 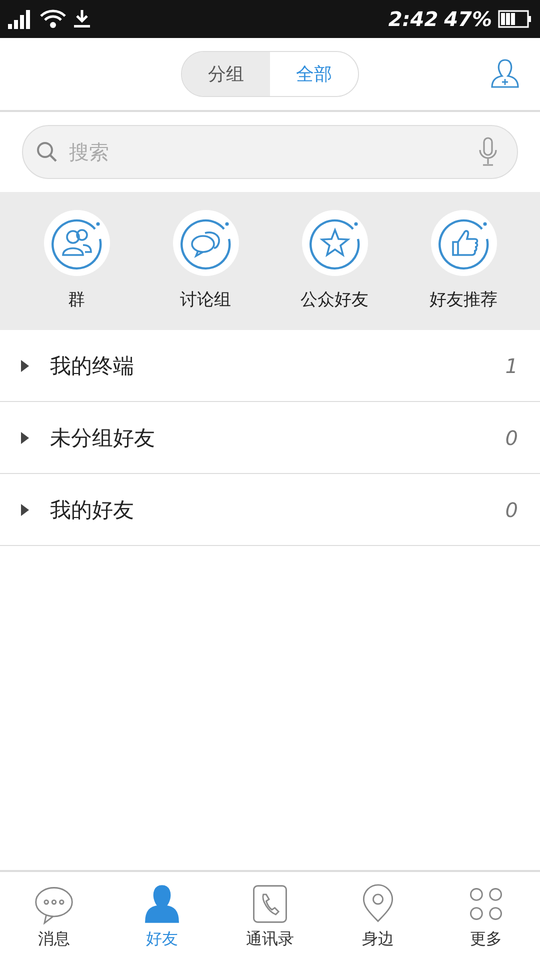 I want to click on tab: 分组, so click(x=226, y=74).